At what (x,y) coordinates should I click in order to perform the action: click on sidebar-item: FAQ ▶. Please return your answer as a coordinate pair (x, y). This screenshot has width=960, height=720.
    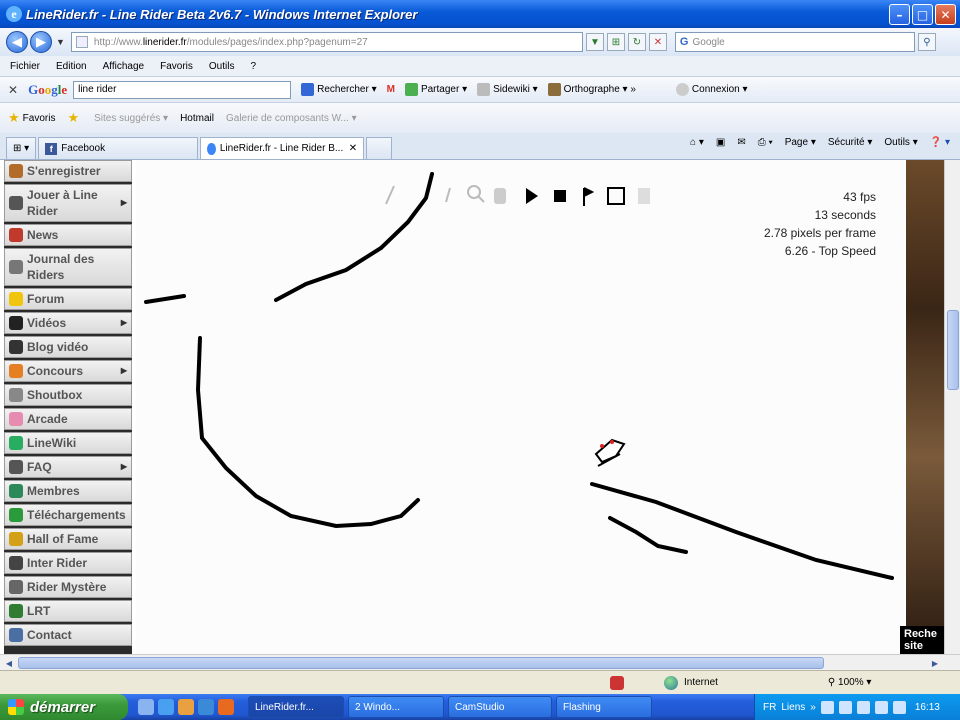
    Looking at the image, I should click on (68, 467).